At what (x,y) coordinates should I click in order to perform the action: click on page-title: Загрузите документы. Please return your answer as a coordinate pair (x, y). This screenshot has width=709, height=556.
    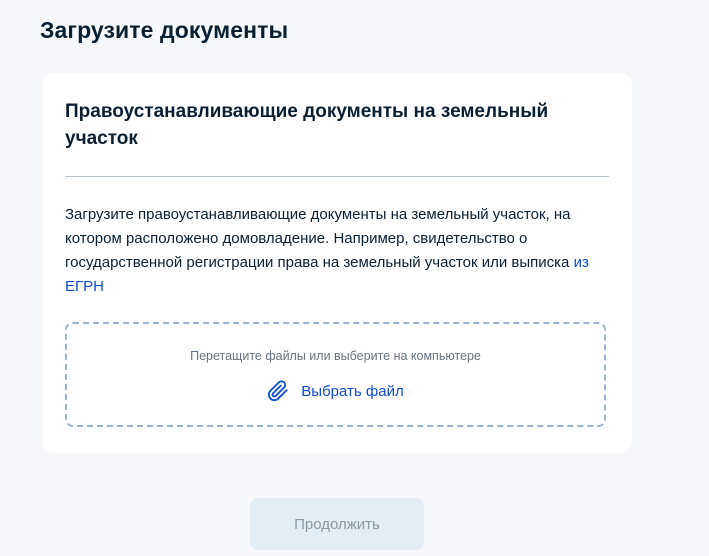
    Looking at the image, I should click on (164, 30).